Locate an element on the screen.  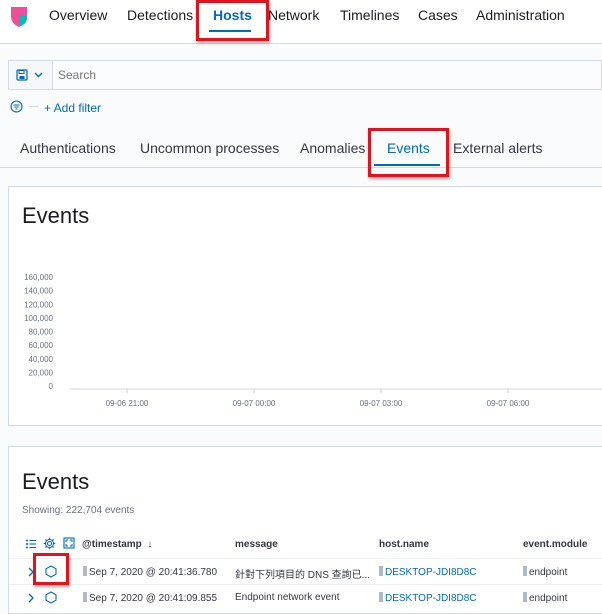
nav-overview: Overview is located at coordinates (78, 15).